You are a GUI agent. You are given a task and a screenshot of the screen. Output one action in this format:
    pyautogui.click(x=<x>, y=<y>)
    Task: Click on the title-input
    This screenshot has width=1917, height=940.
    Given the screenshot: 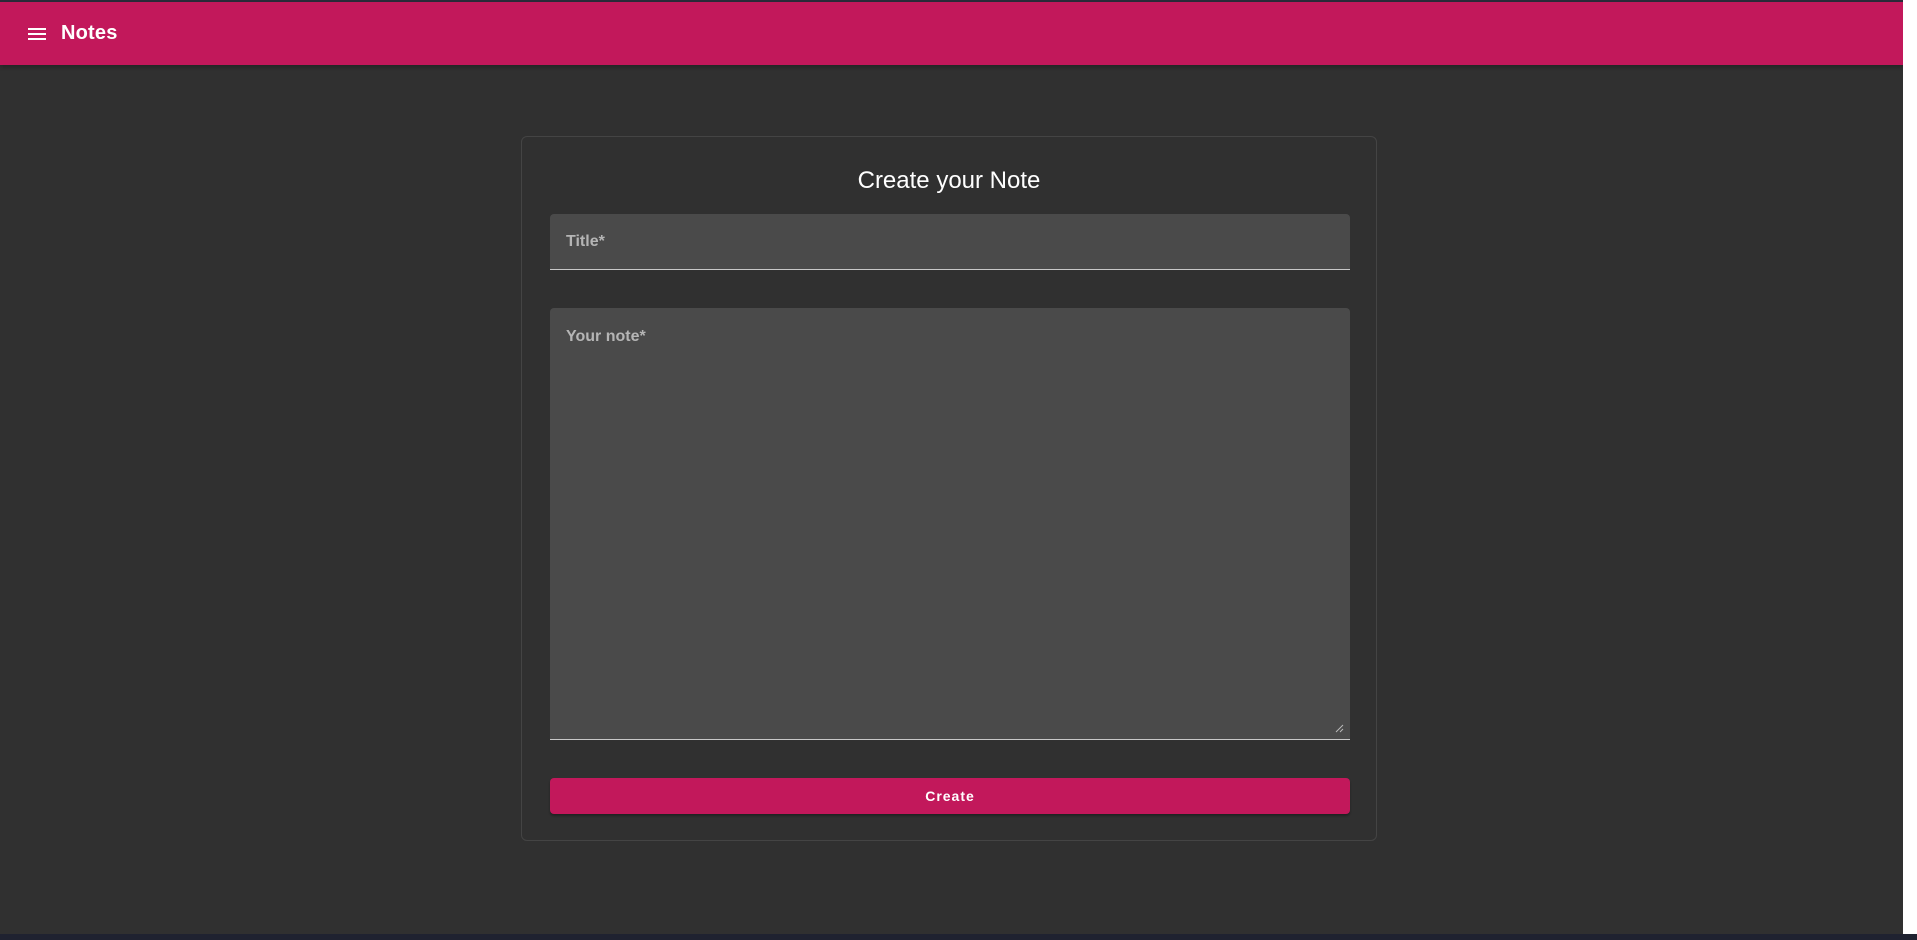 What is the action you would take?
    pyautogui.click(x=950, y=241)
    